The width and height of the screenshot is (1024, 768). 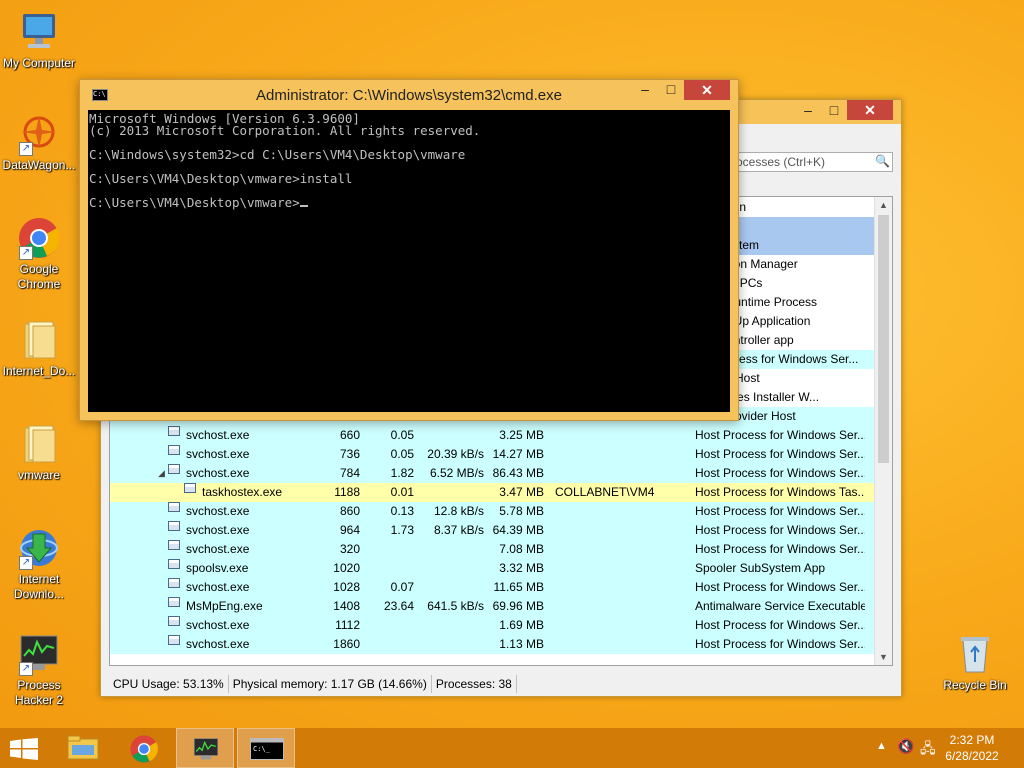 What do you see at coordinates (402, 473) in the screenshot?
I see `process-cpu: 1.82` at bounding box center [402, 473].